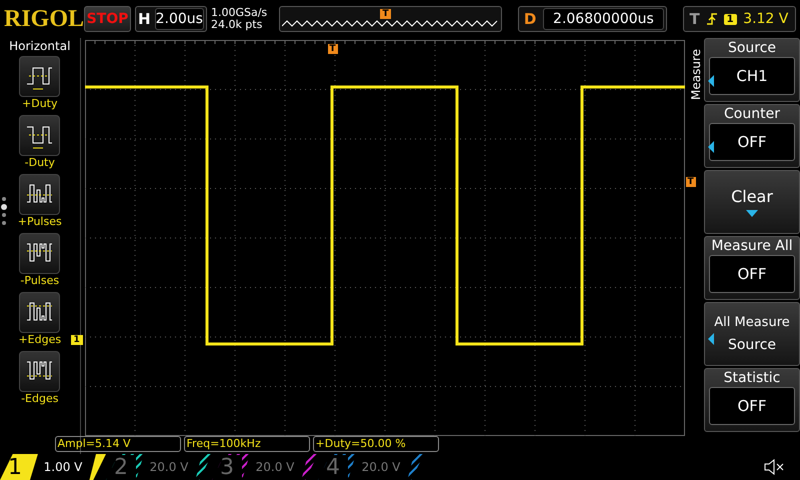  I want to click on channel-tab: 1 1.00 V, so click(53, 467).